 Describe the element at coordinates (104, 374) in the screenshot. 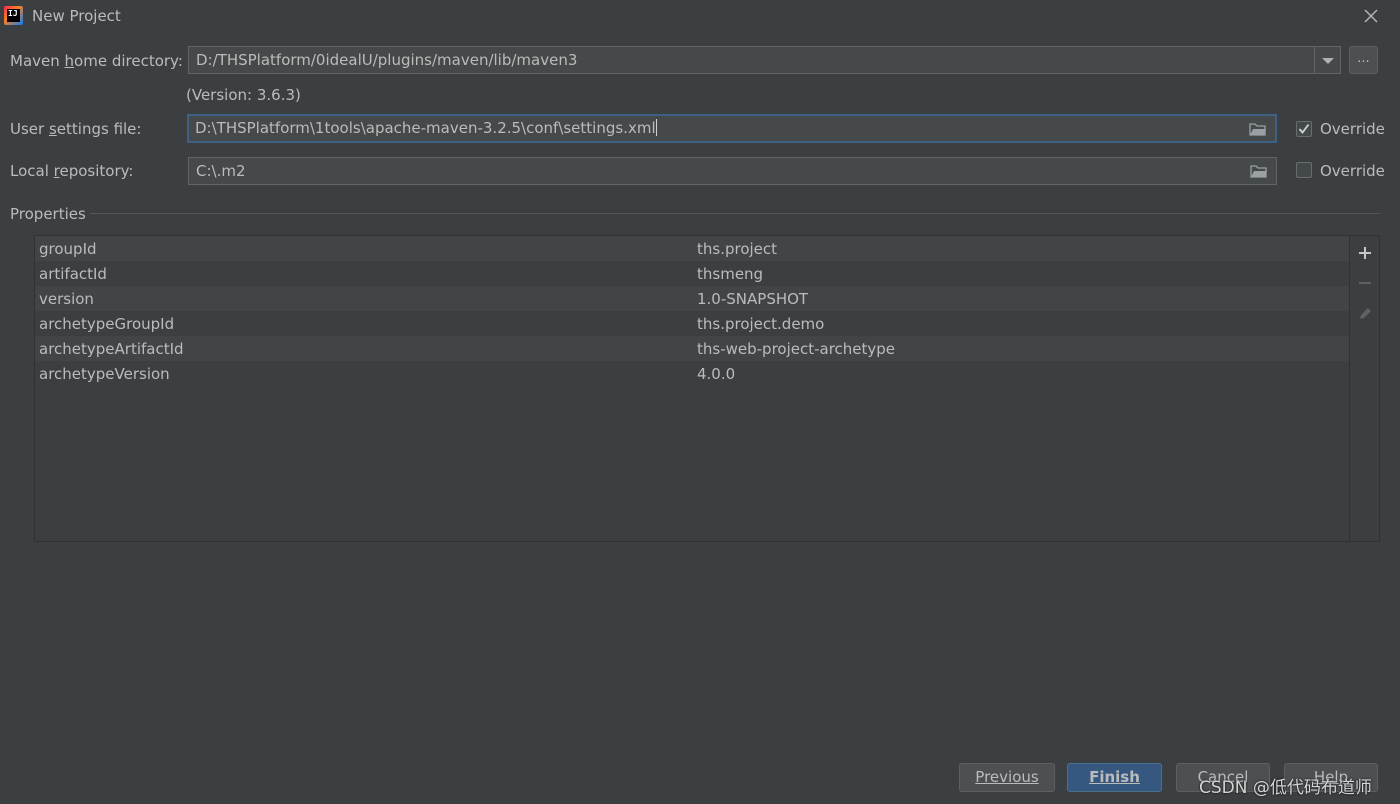

I see `property-key: archetypeVersion` at that location.